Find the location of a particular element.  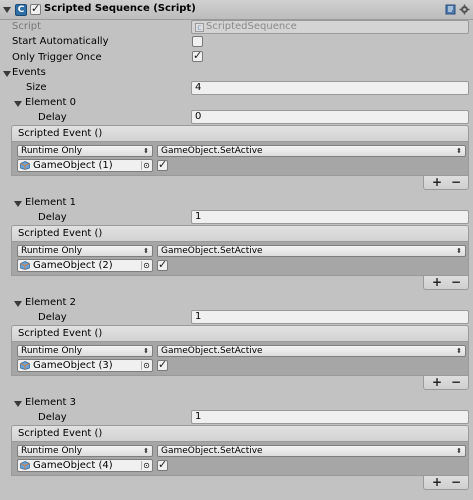

component-enabled-checkbox is located at coordinates (35, 8).